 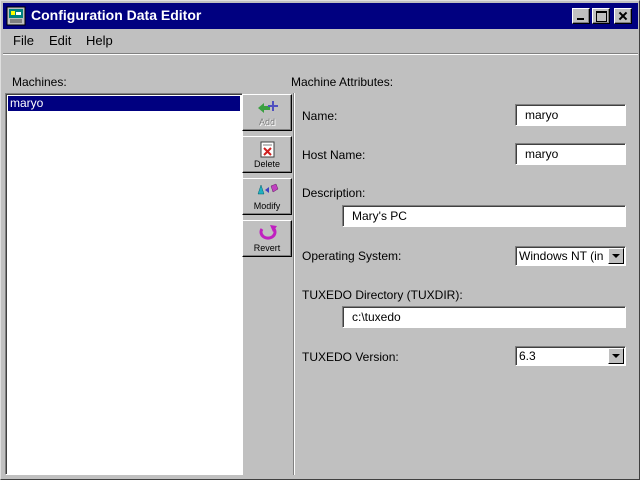 What do you see at coordinates (60, 40) in the screenshot?
I see `menu-edit: Edit` at bounding box center [60, 40].